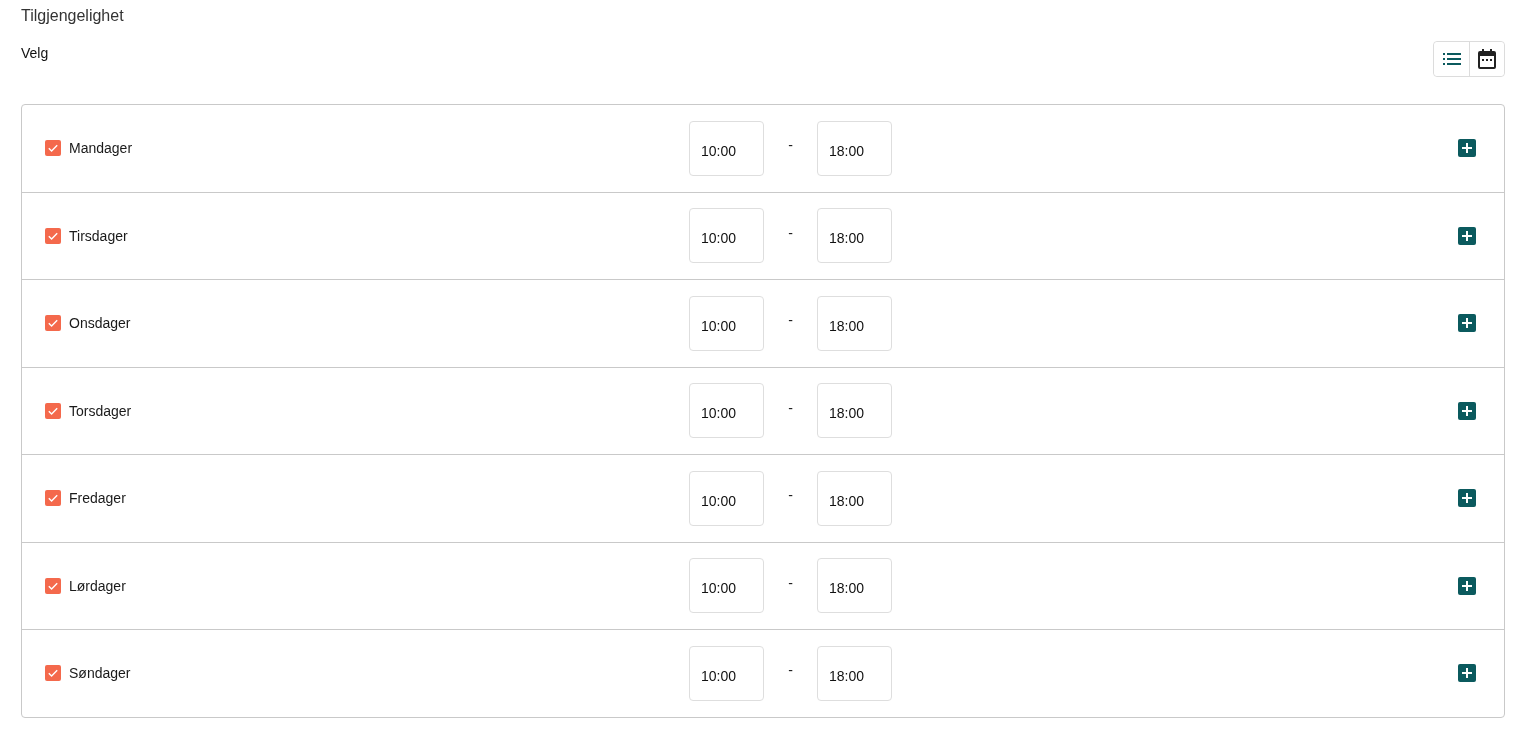 Image resolution: width=1526 pixels, height=737 pixels. What do you see at coordinates (100, 323) in the screenshot?
I see `day-label: Onsdager` at bounding box center [100, 323].